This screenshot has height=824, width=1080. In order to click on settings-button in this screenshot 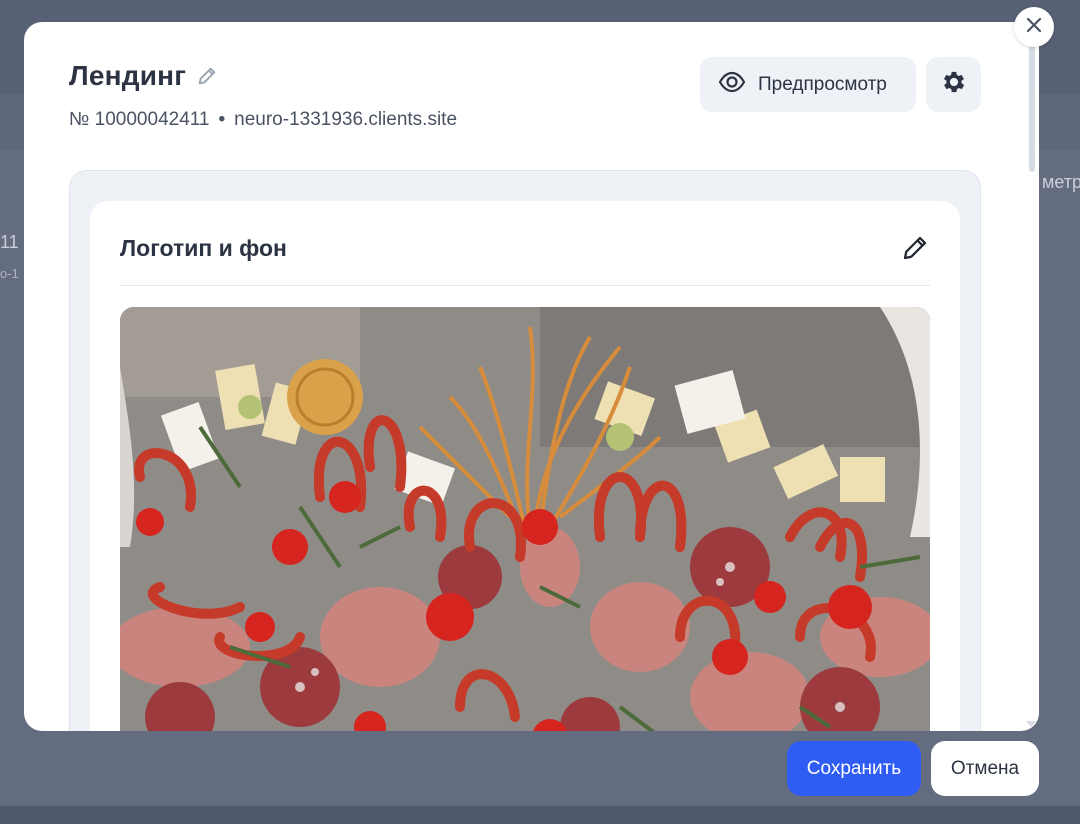, I will do `click(953, 84)`.